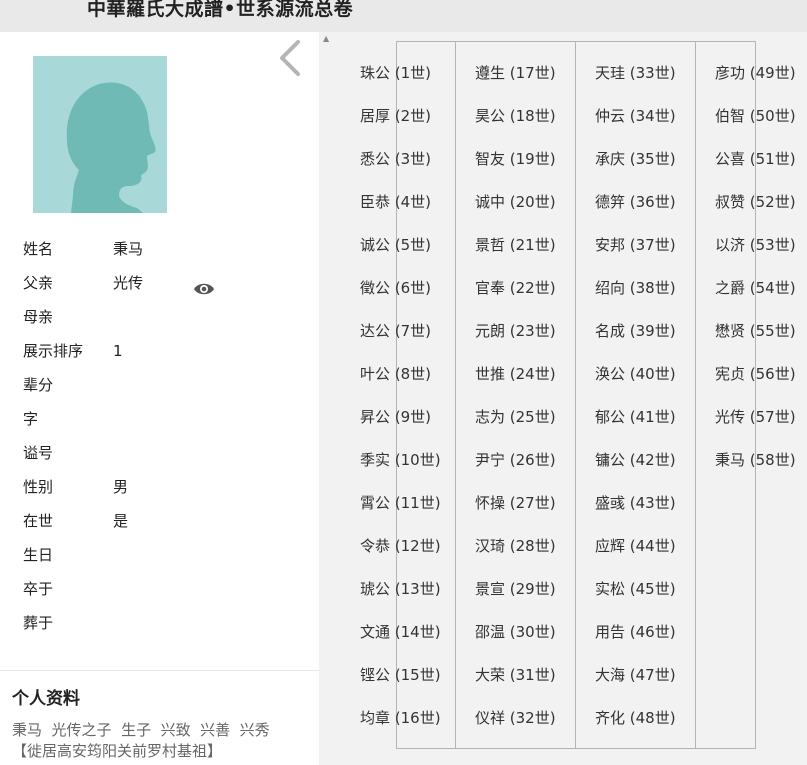  I want to click on generation-link: 郁公 (41世), so click(635, 417).